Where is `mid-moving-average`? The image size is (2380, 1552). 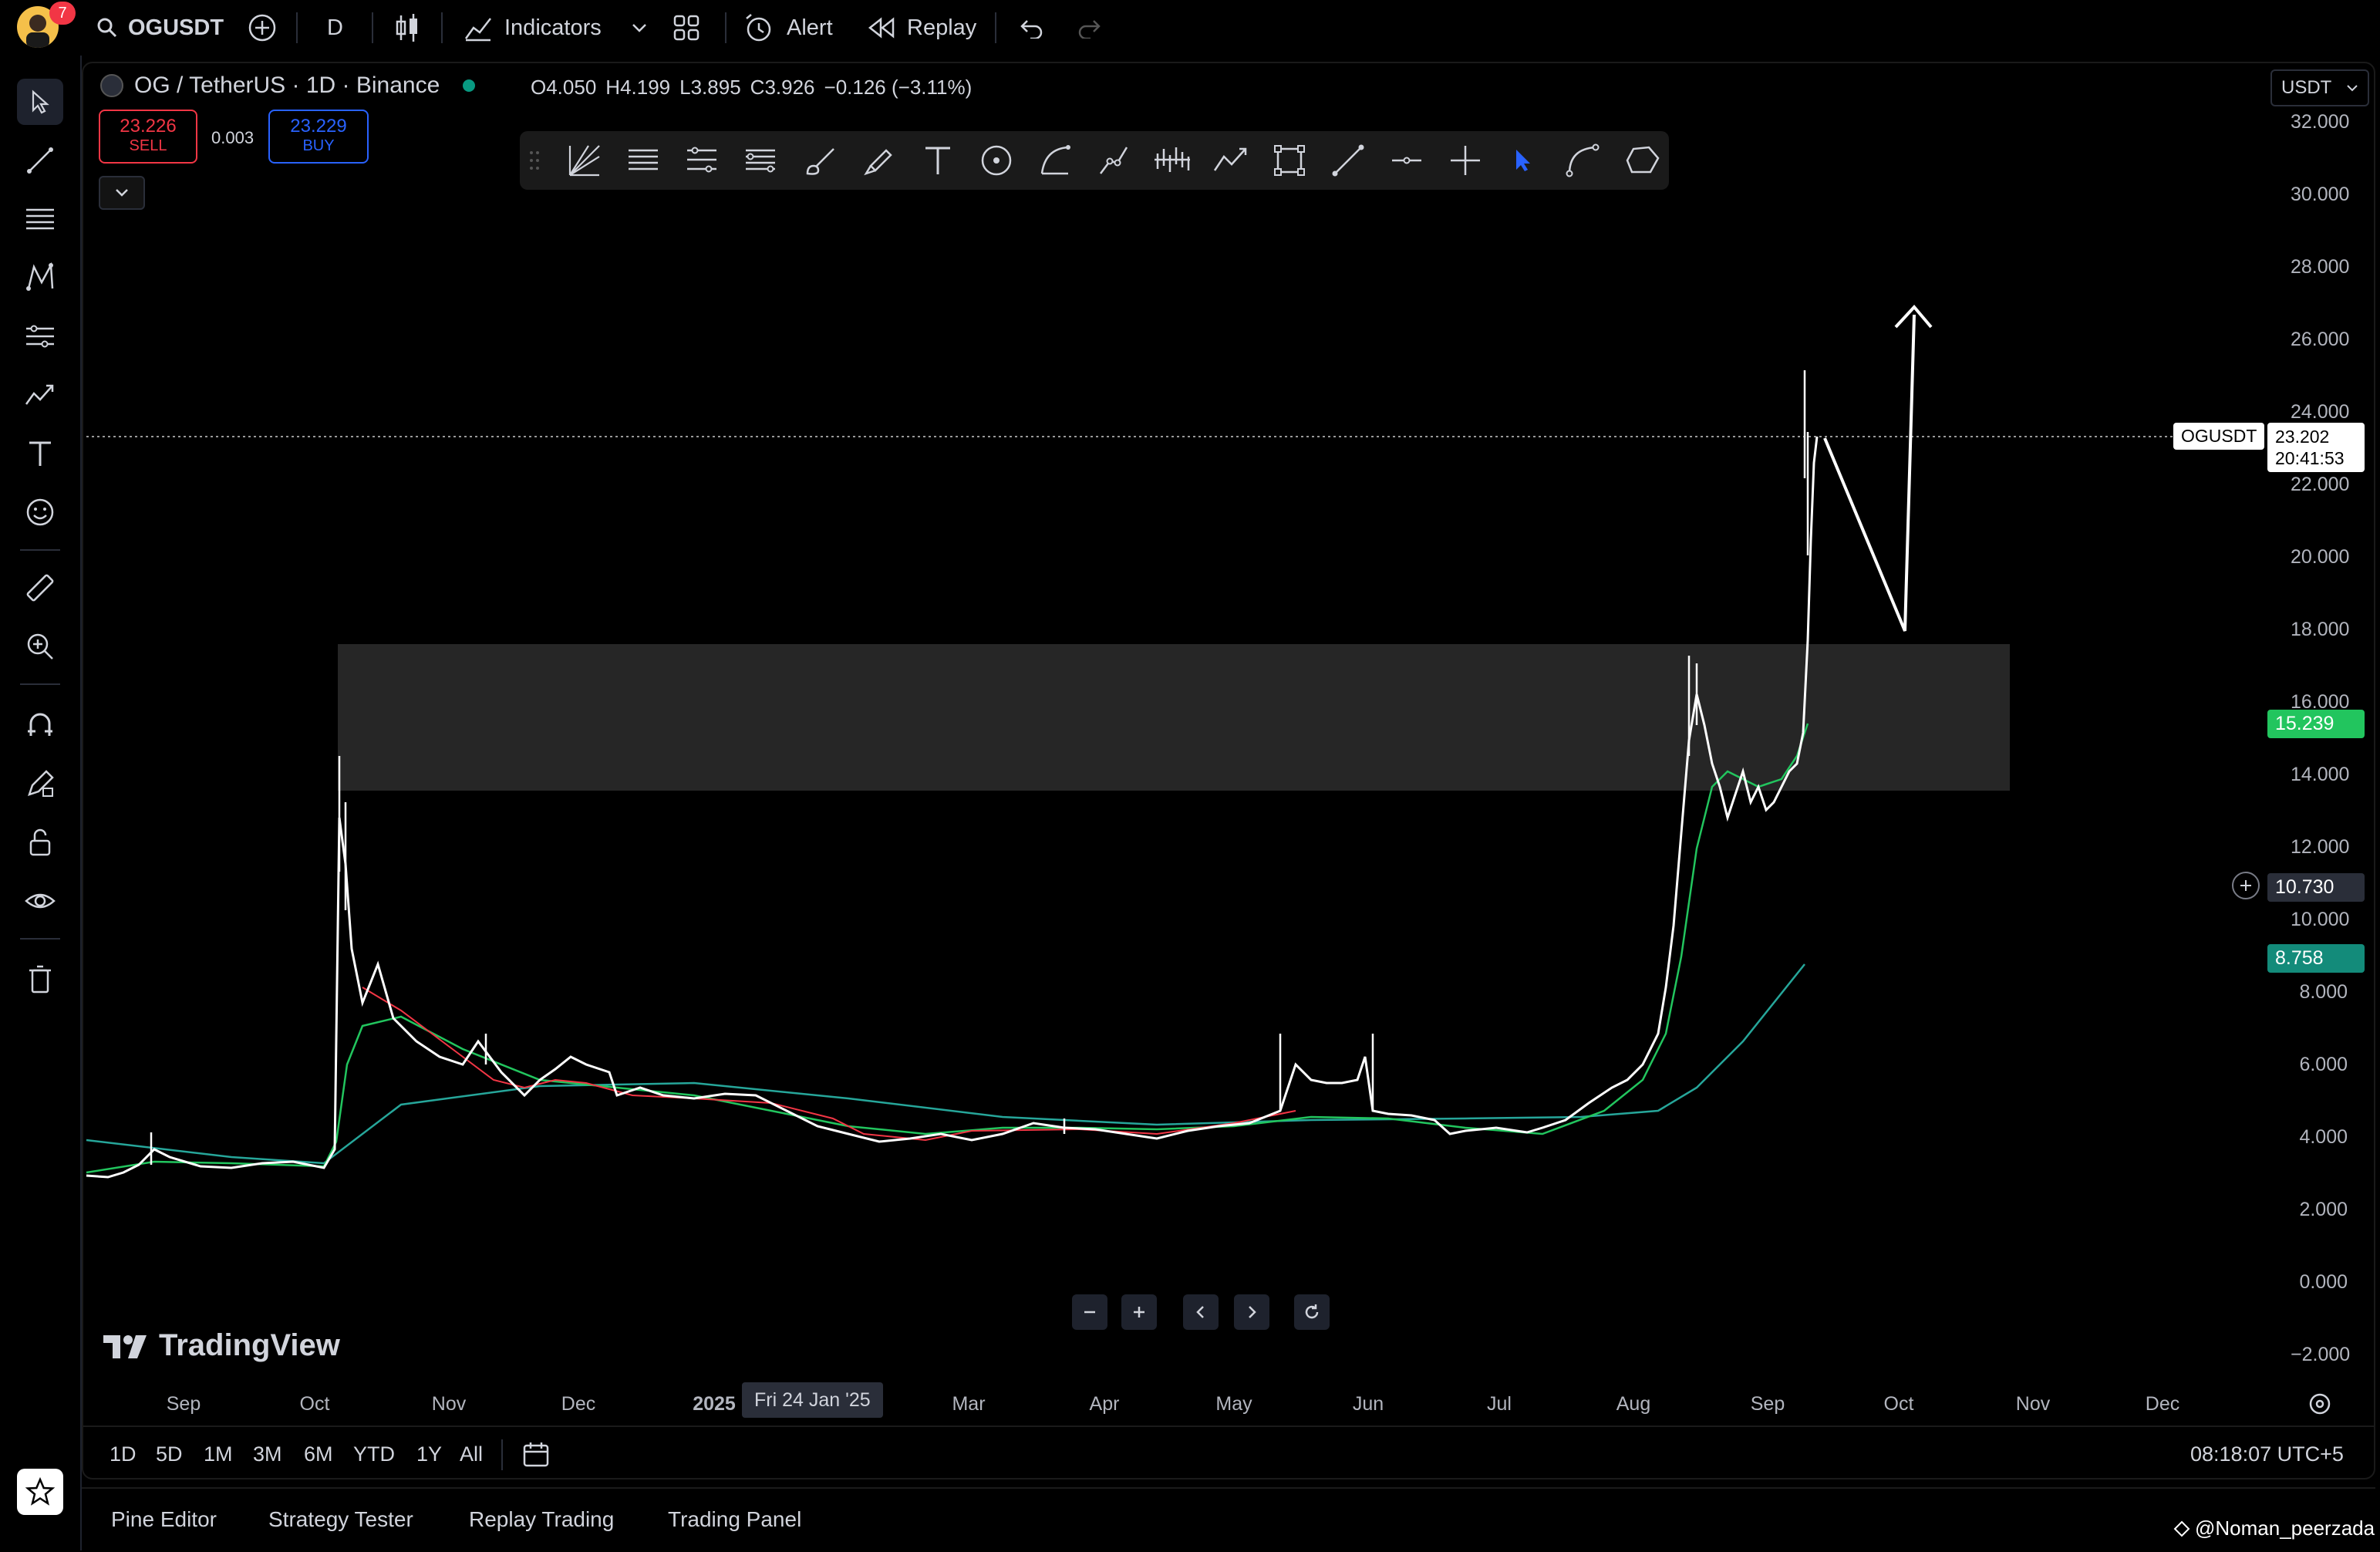
mid-moving-average is located at coordinates (829, 1064).